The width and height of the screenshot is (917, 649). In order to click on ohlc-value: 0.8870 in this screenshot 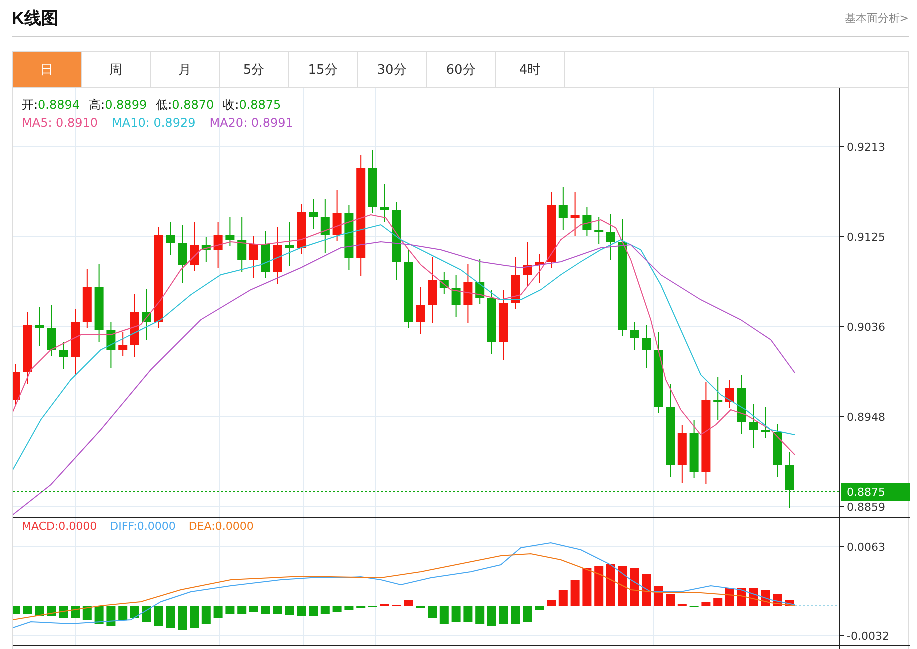, I will do `click(193, 105)`.